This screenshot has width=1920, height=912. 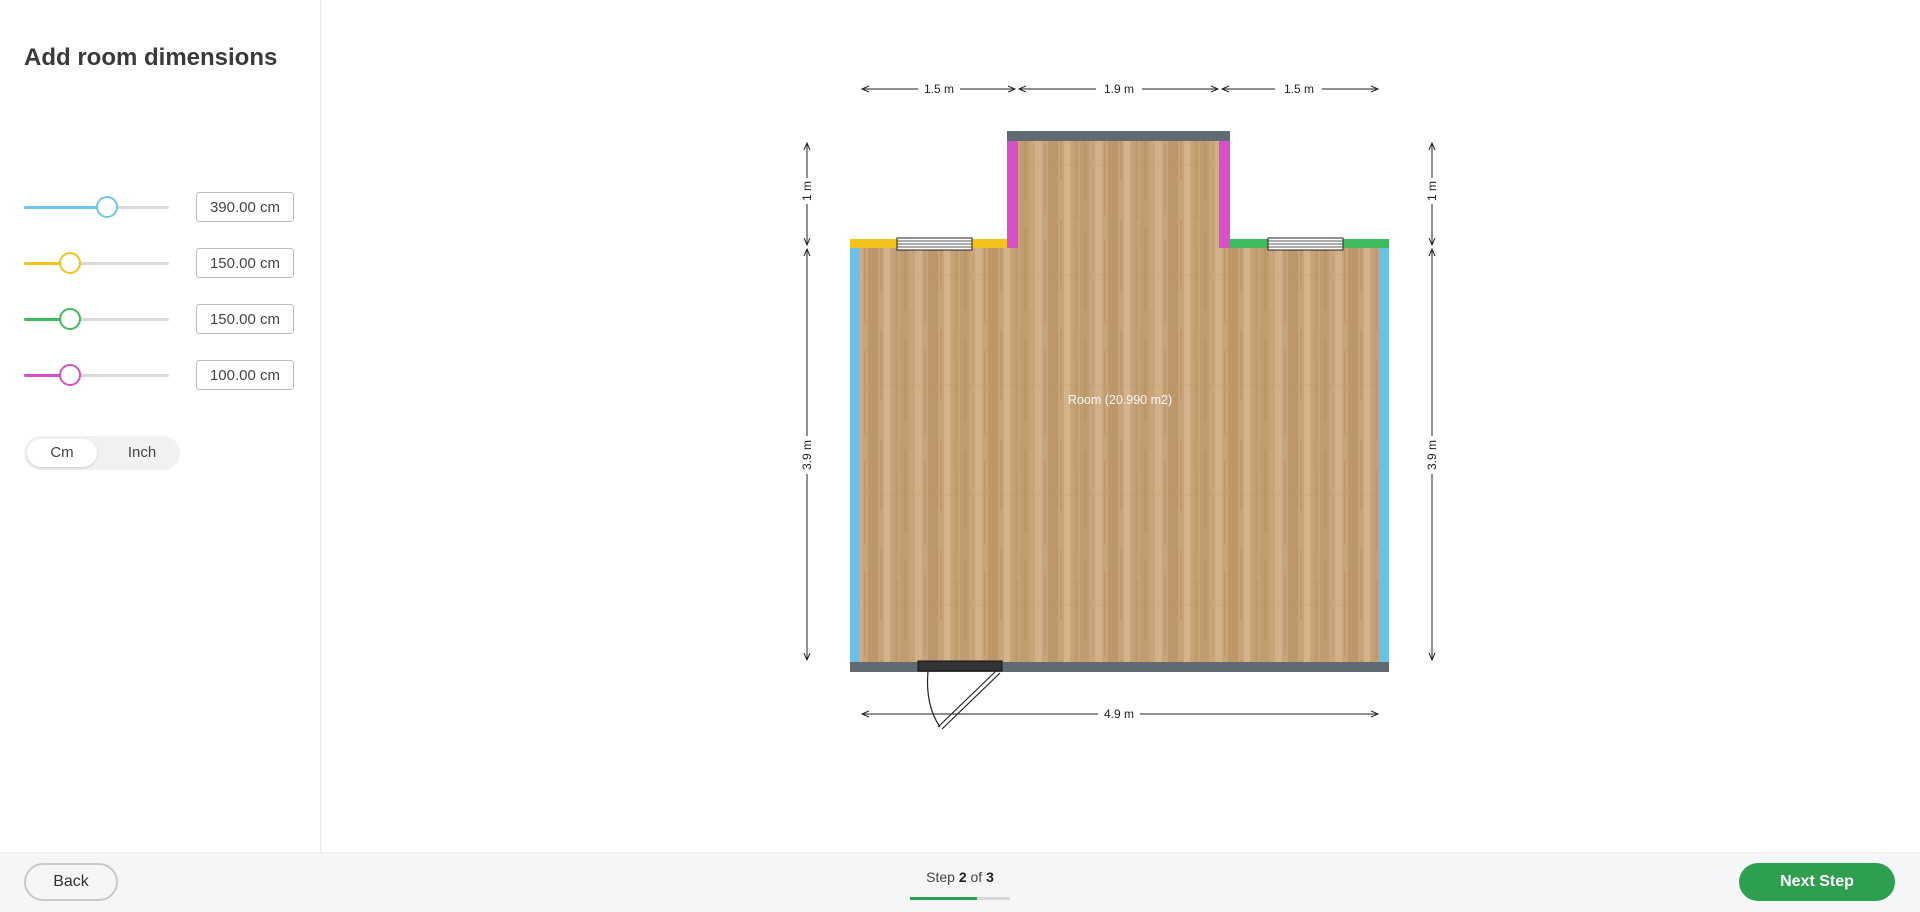 What do you see at coordinates (960, 695) in the screenshot?
I see `door` at bounding box center [960, 695].